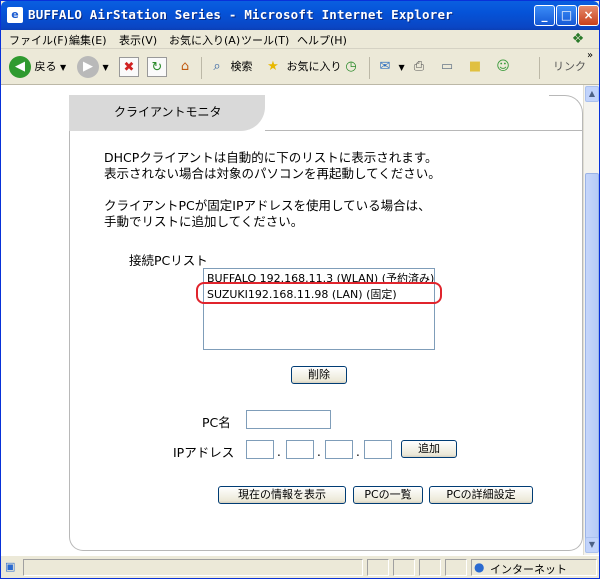  I want to click on status-bar: ▣ ● インターネット, so click(300, 566).